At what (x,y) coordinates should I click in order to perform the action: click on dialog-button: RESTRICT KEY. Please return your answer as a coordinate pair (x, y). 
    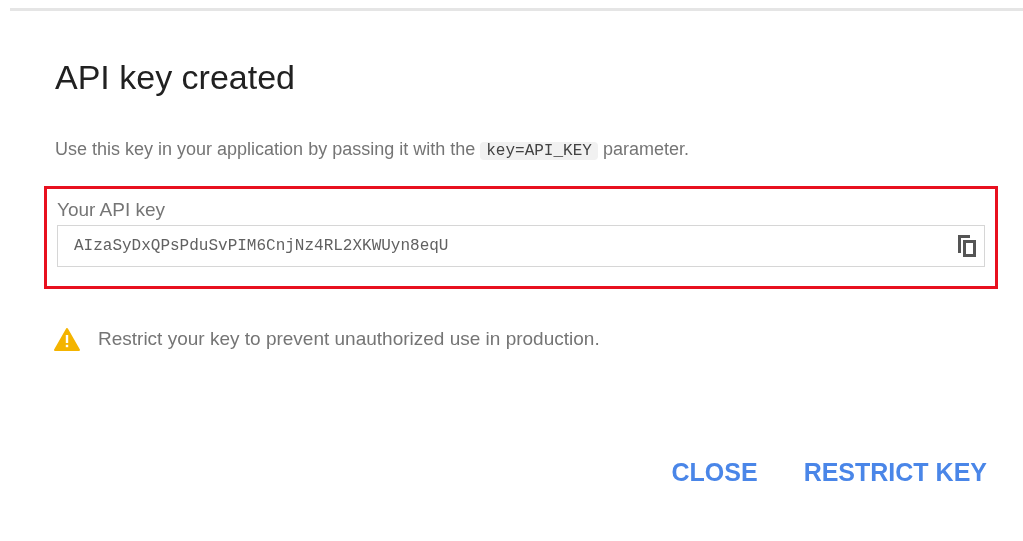
    Looking at the image, I should click on (895, 472).